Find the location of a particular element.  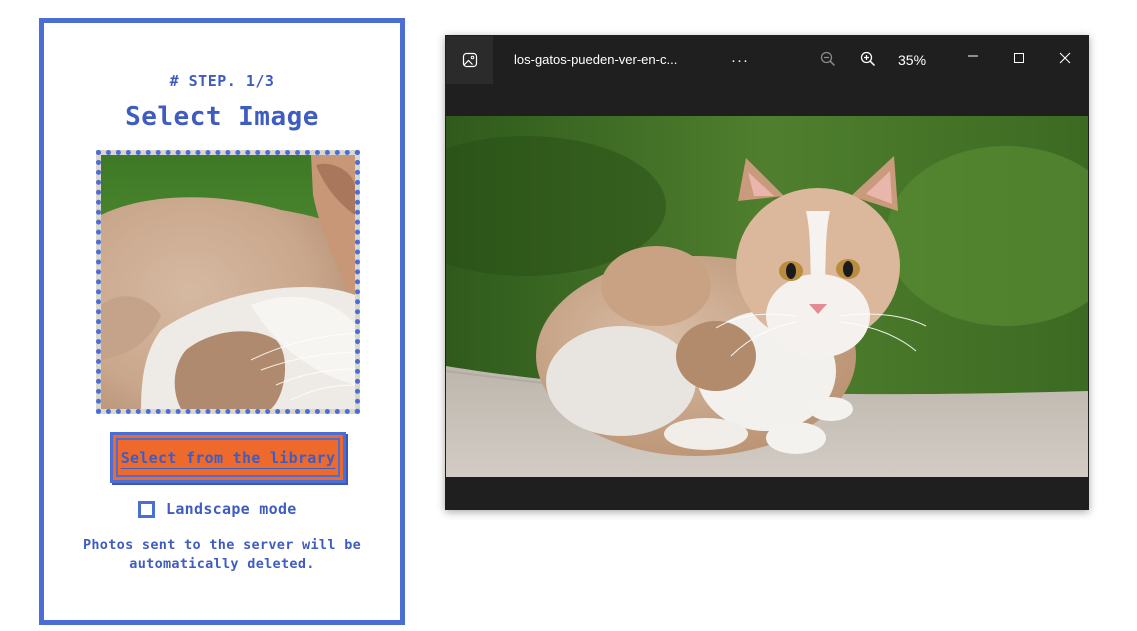

close-icon is located at coordinates (1065, 58).